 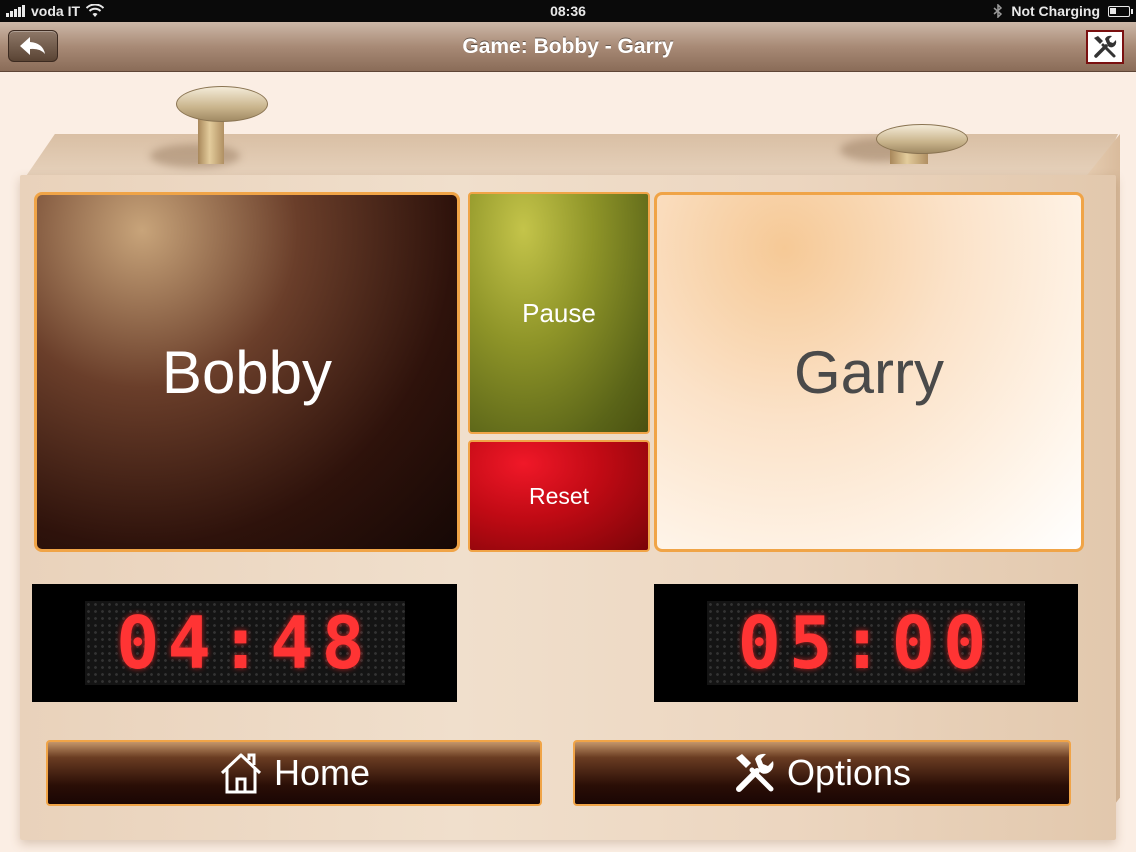 What do you see at coordinates (998, 11) in the screenshot?
I see `bluetooth-icon` at bounding box center [998, 11].